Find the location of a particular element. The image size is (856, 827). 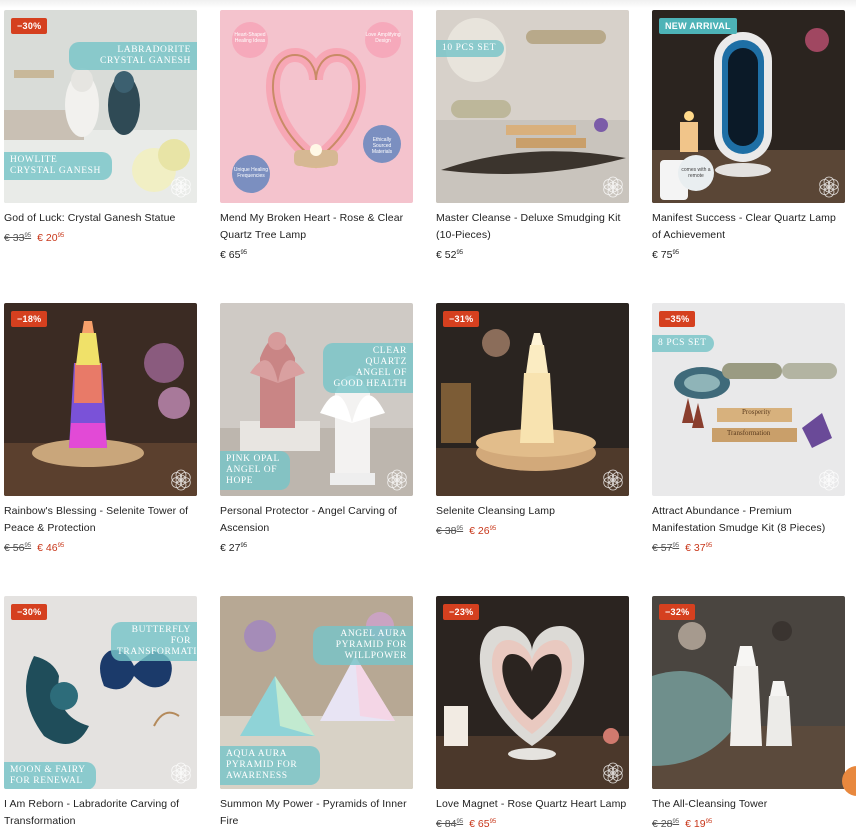

price: € 6595 is located at coordinates (234, 255).